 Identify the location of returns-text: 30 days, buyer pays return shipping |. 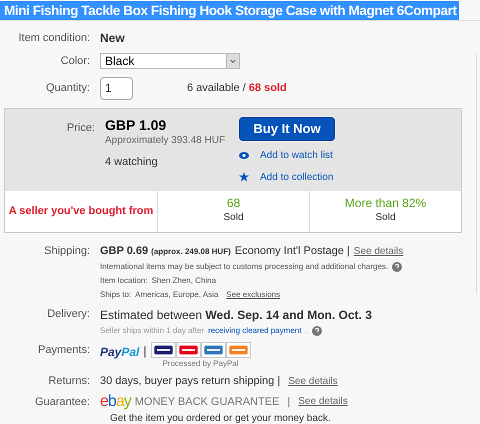
(190, 381).